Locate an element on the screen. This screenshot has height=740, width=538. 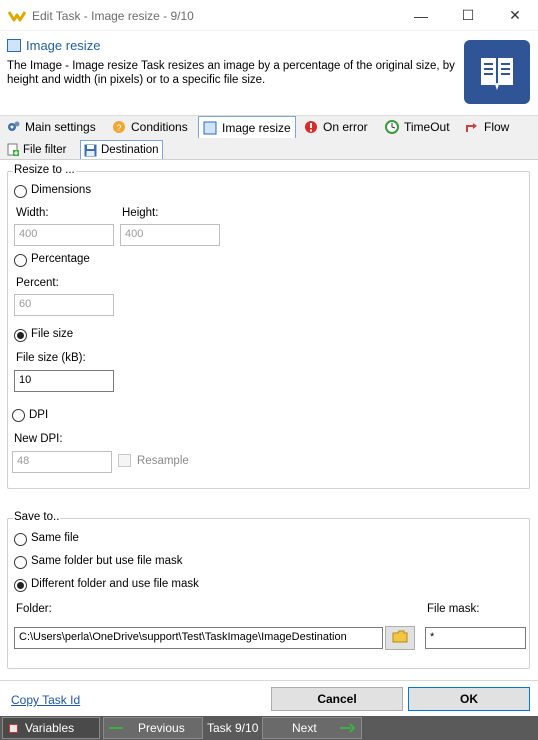
tab-image-resize: Image resize is located at coordinates (247, 127).